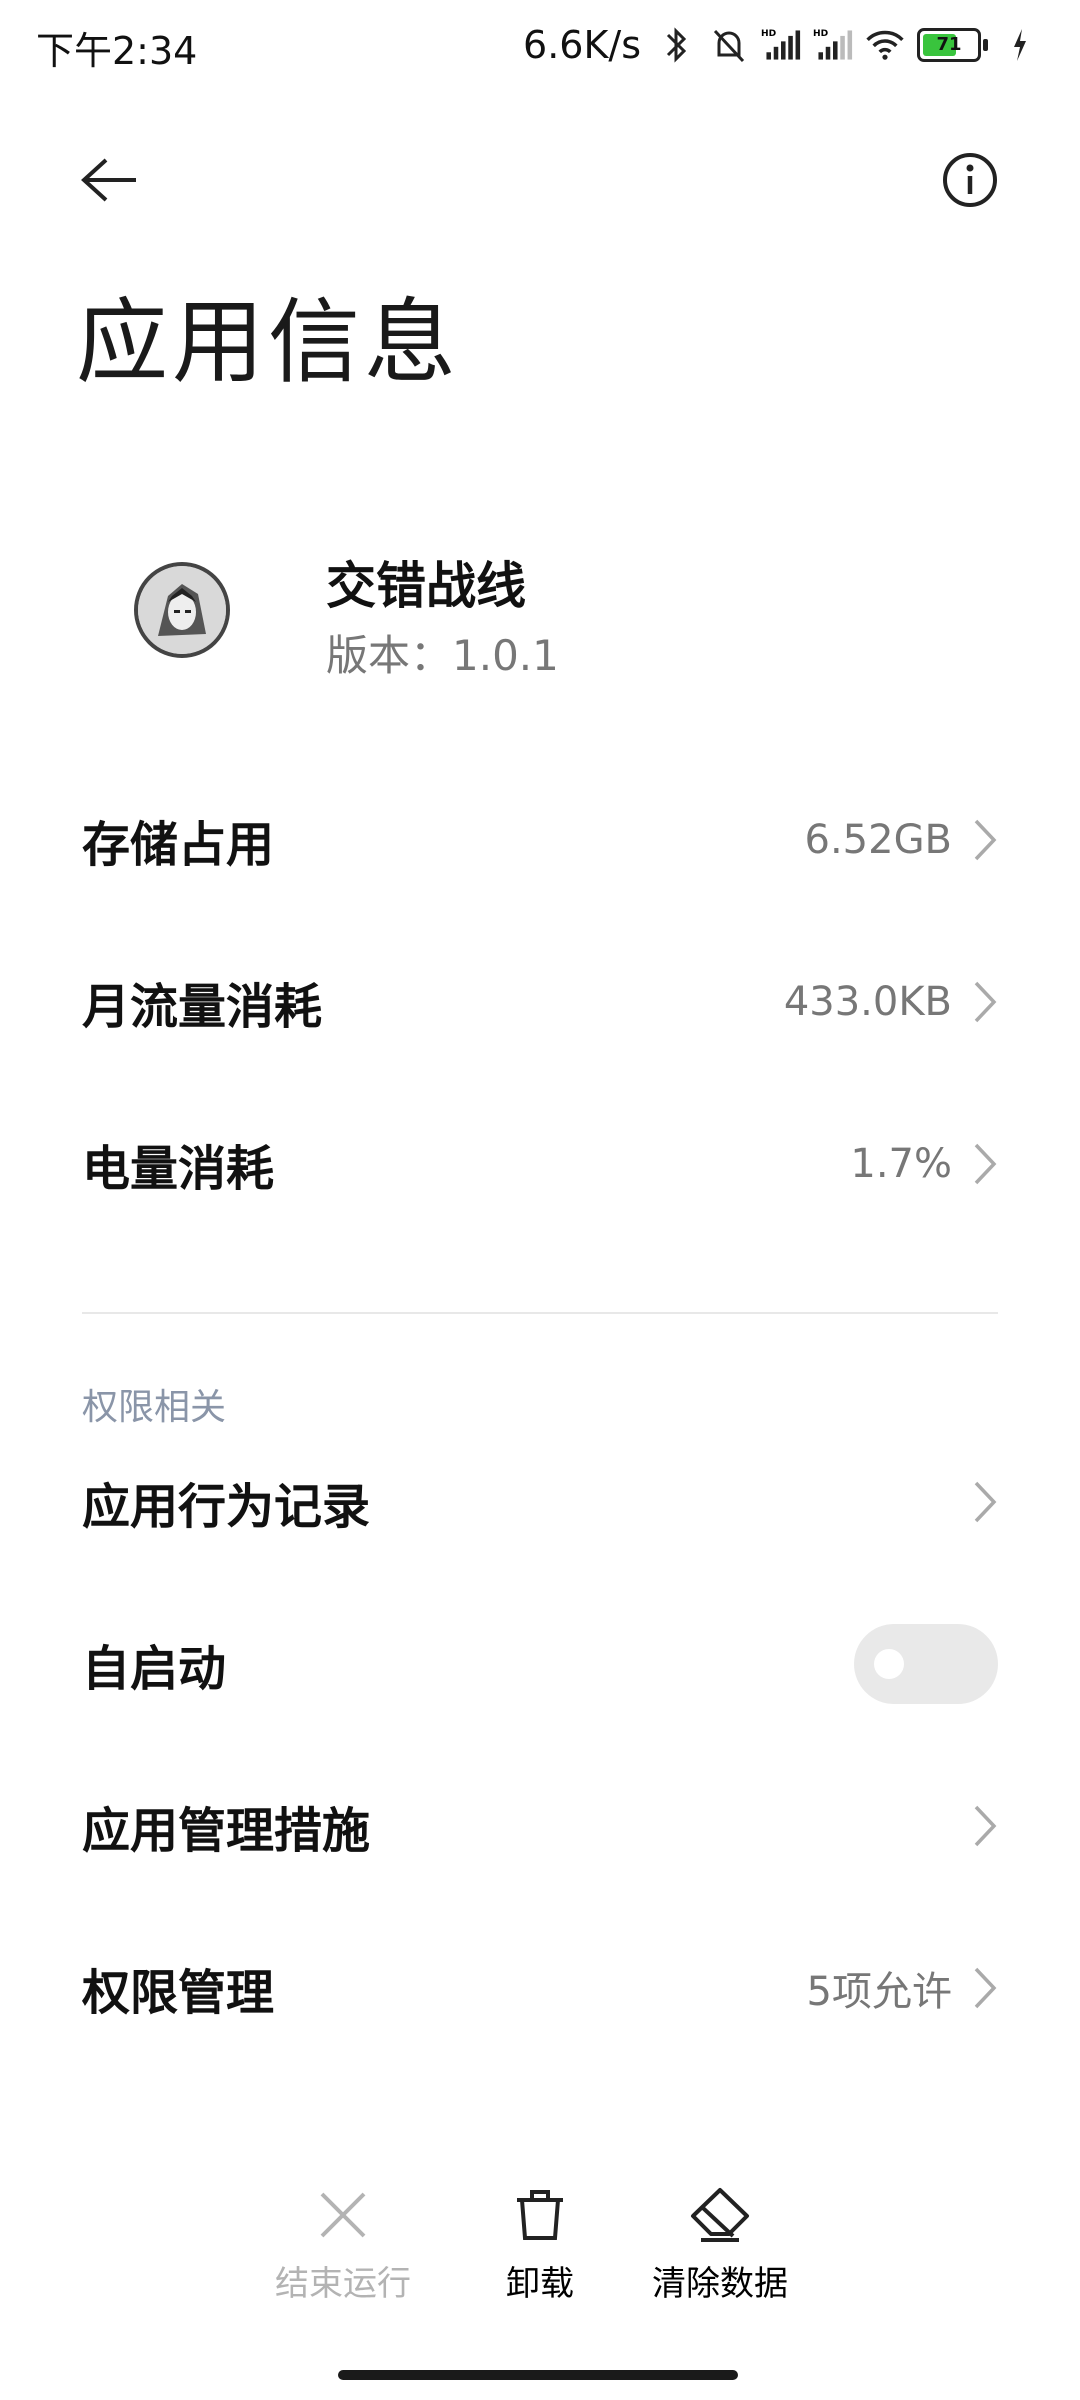  I want to click on app-version: 版本：1.0.1, so click(442, 655).